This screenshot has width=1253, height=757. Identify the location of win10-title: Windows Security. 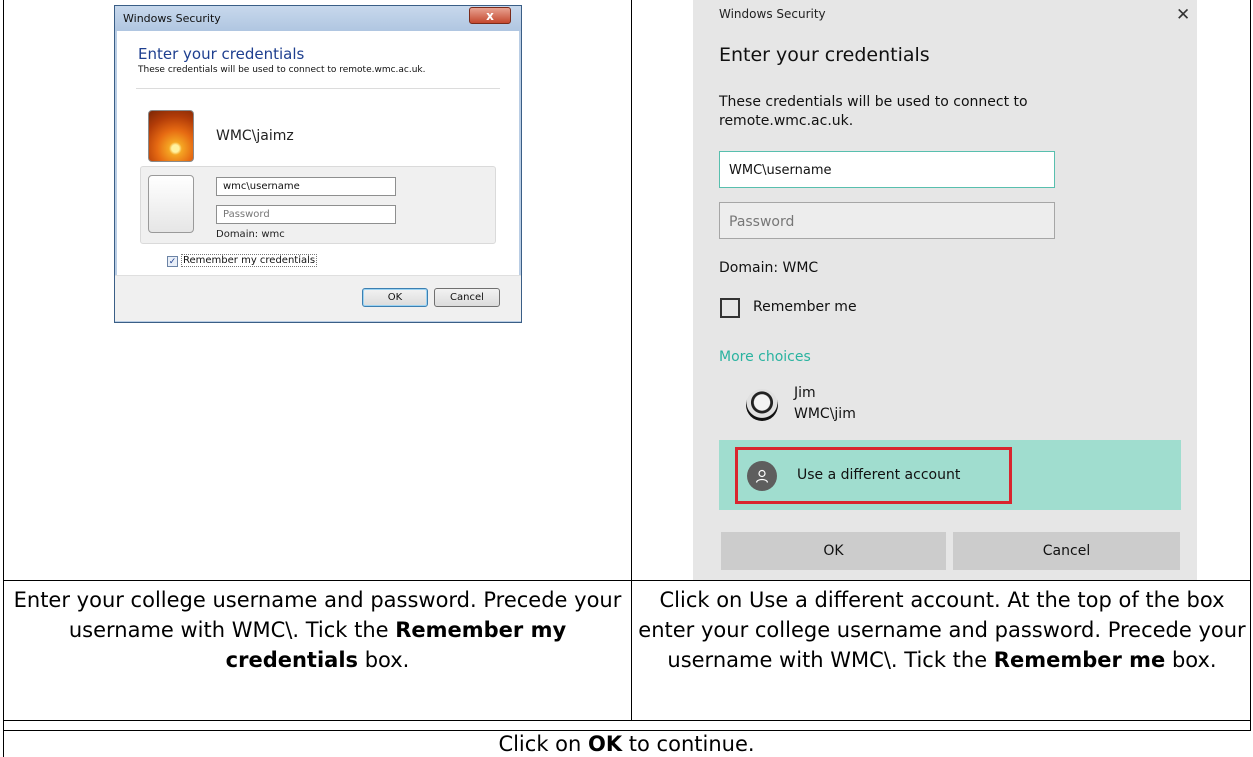
(772, 14).